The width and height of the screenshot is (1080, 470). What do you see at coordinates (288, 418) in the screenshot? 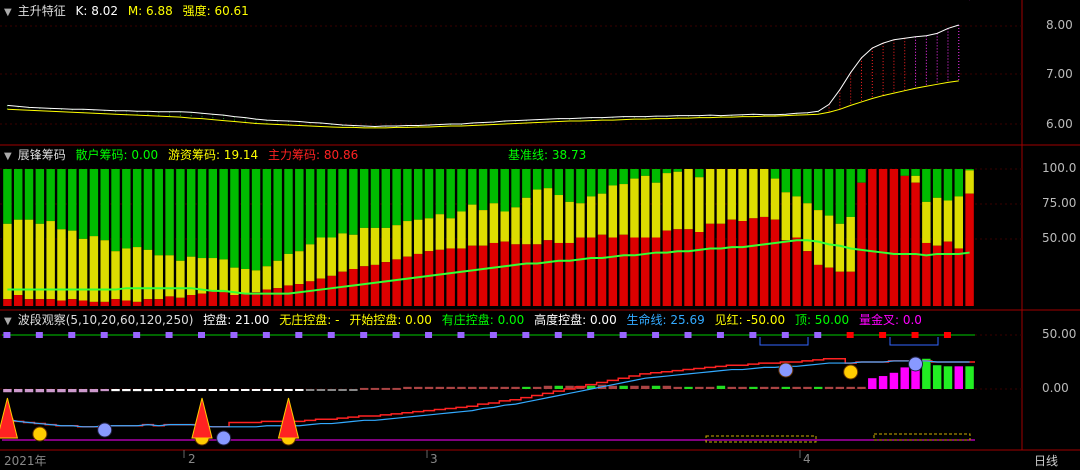
I see `signal-triangle` at bounding box center [288, 418].